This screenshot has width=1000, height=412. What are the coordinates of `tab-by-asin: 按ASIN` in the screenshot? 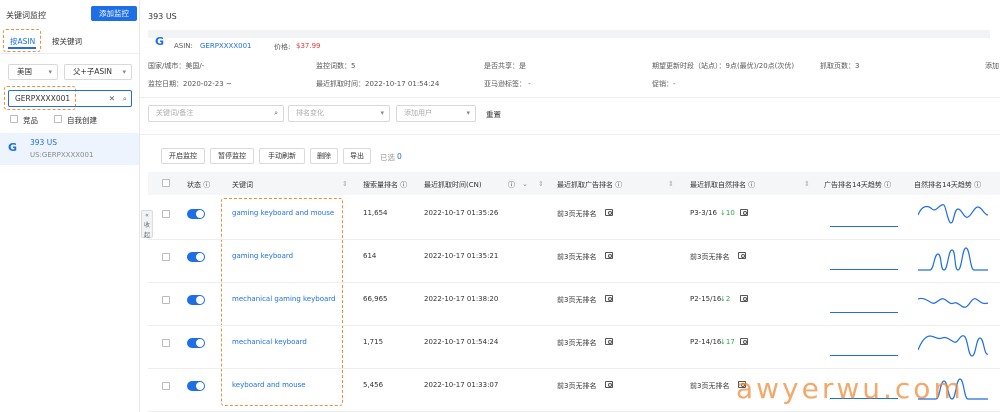 It's located at (22, 41).